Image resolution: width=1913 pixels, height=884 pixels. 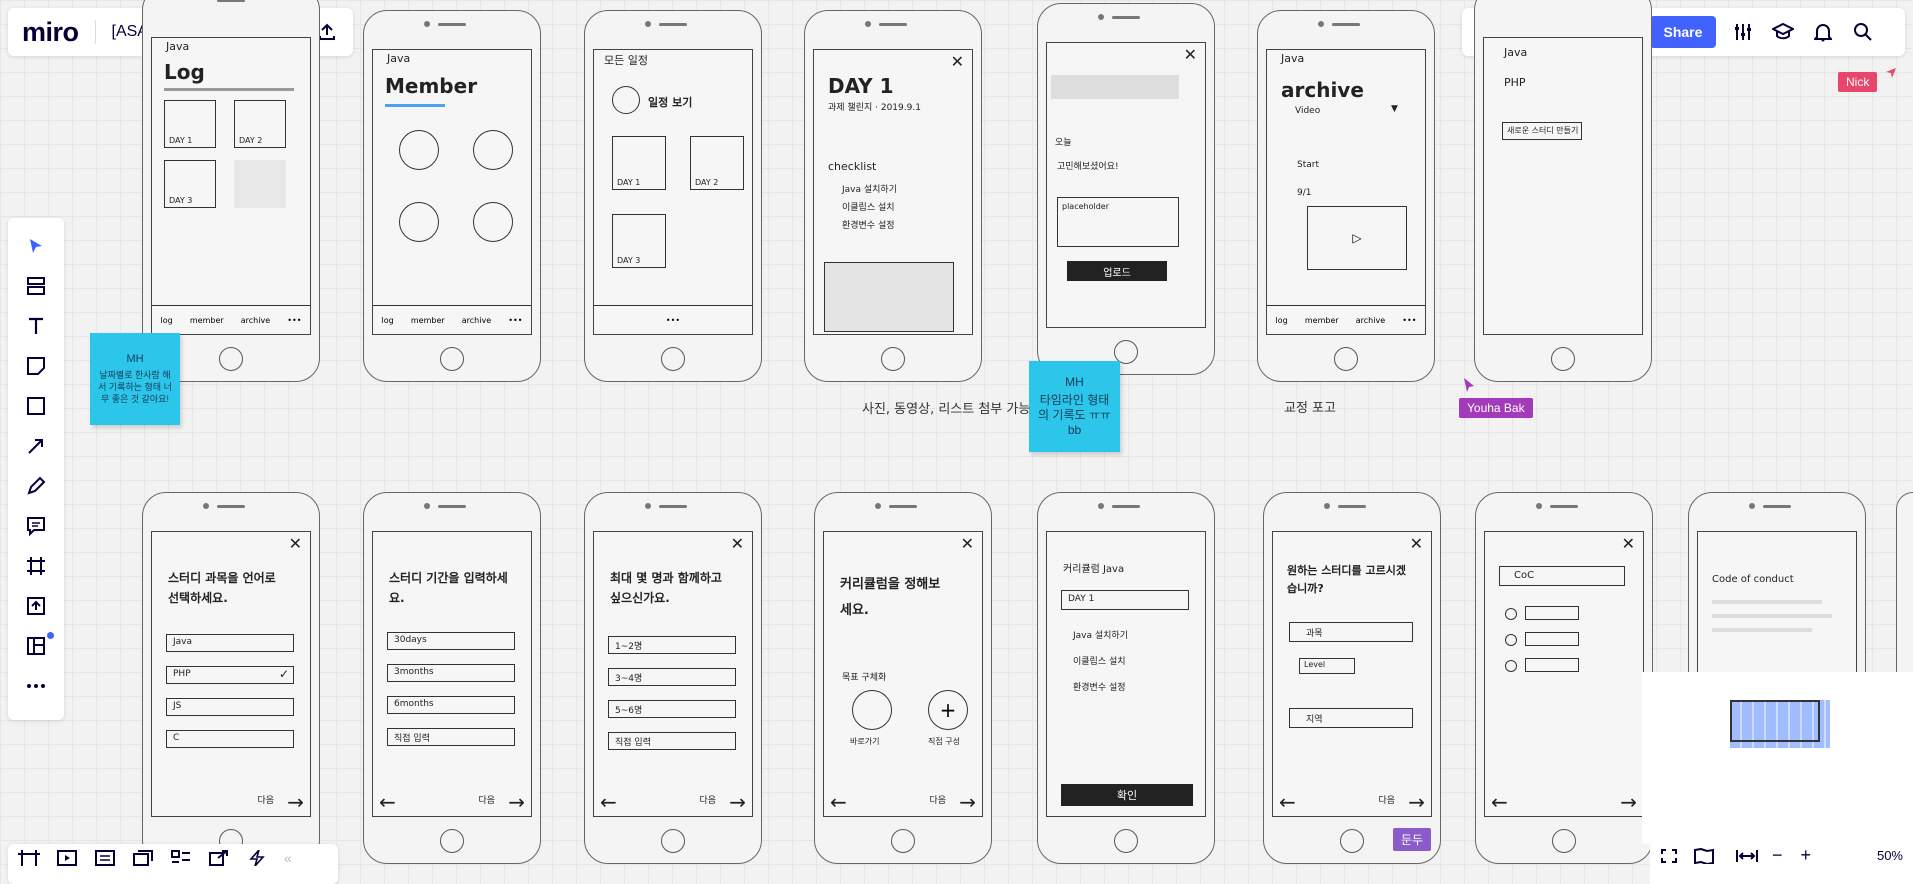 I want to click on option-item: 3months, so click(x=451, y=673).